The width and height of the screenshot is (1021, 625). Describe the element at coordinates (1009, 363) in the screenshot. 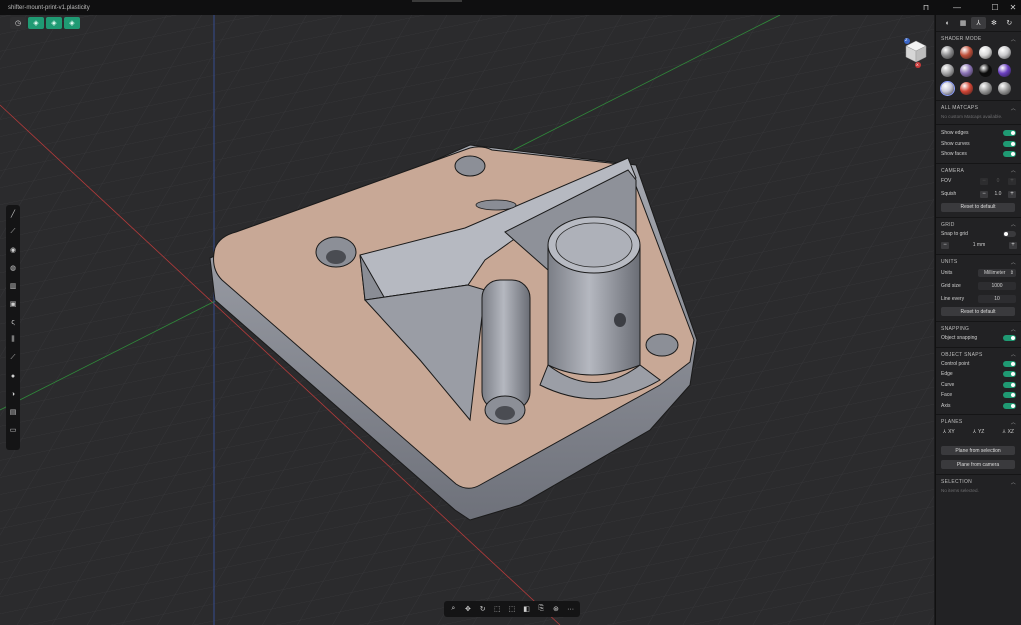

I see `snap-control-point-toggle` at that location.